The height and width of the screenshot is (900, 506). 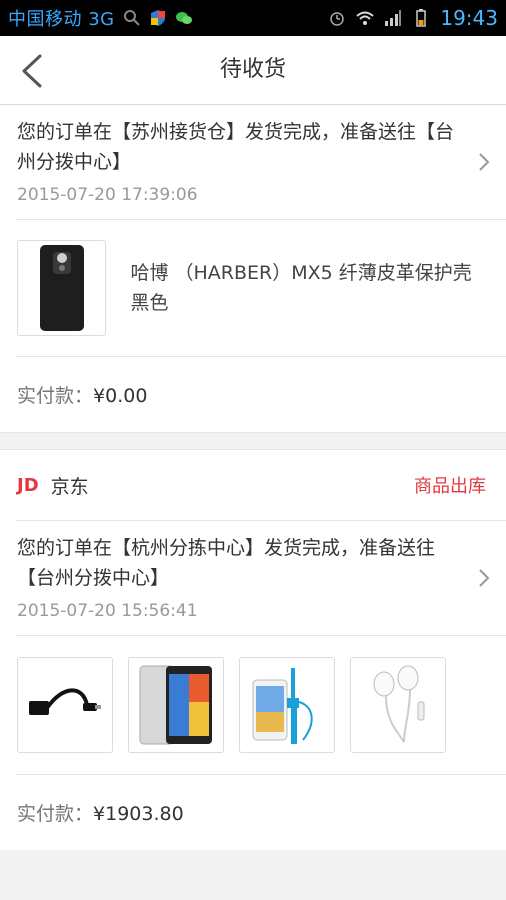 I want to click on payment-amount: ¥0.00, so click(x=120, y=396).